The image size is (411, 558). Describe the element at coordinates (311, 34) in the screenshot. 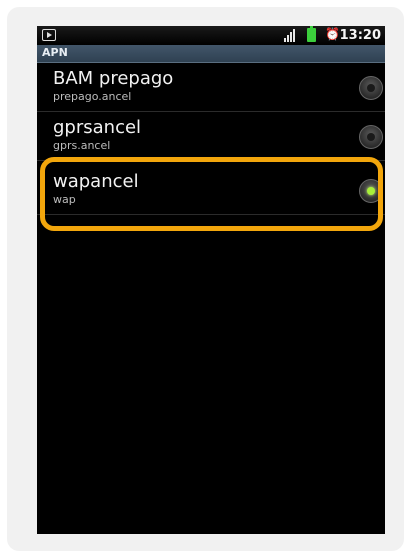

I see `battery-icon` at that location.